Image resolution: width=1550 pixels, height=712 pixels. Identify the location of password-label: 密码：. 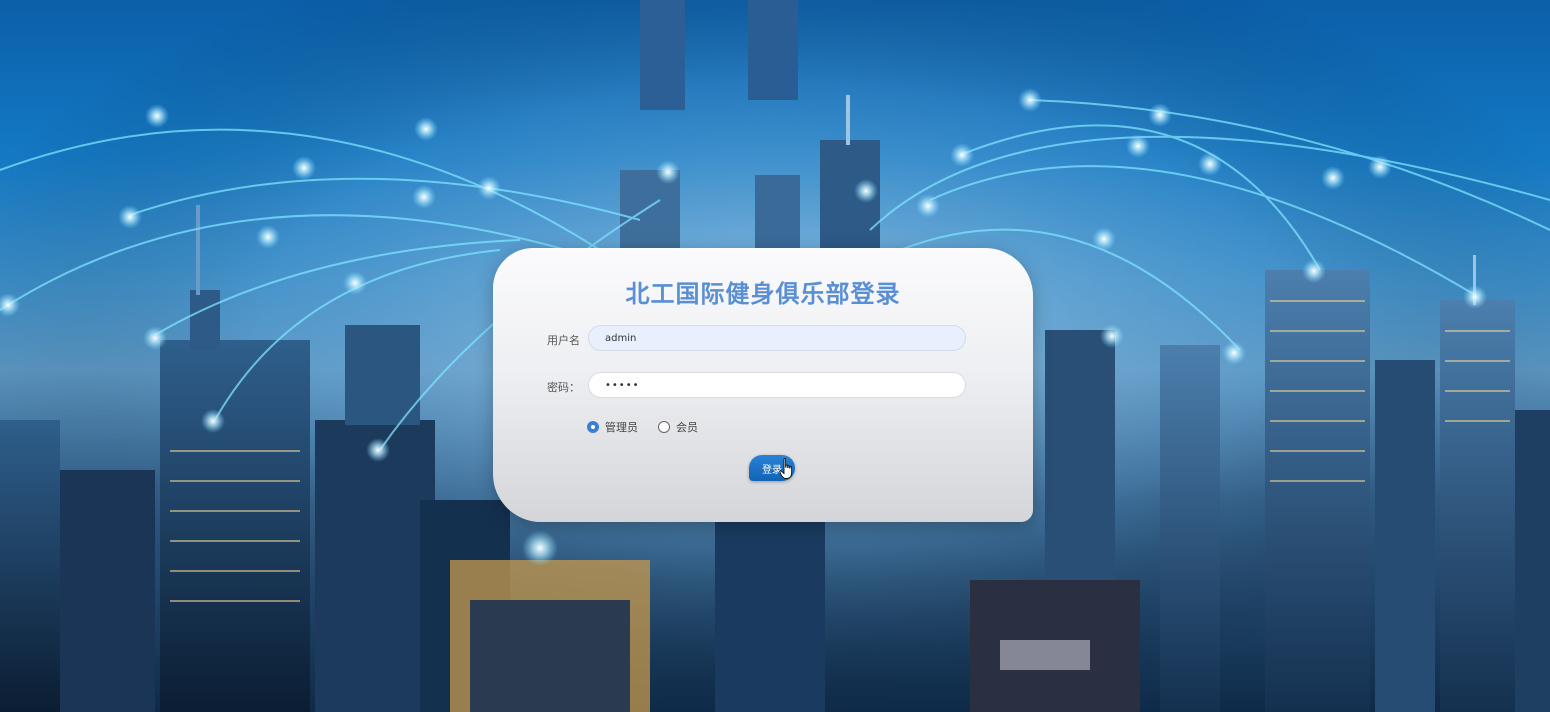
(563, 387).